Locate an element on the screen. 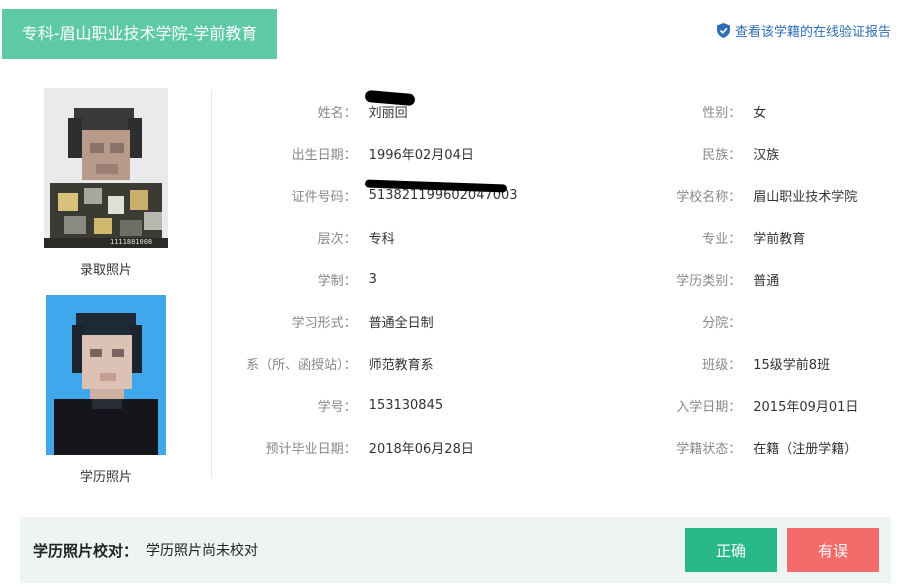 This screenshot has height=587, width=907. status-value: 在籍（注册学籍） is located at coordinates (805, 449).